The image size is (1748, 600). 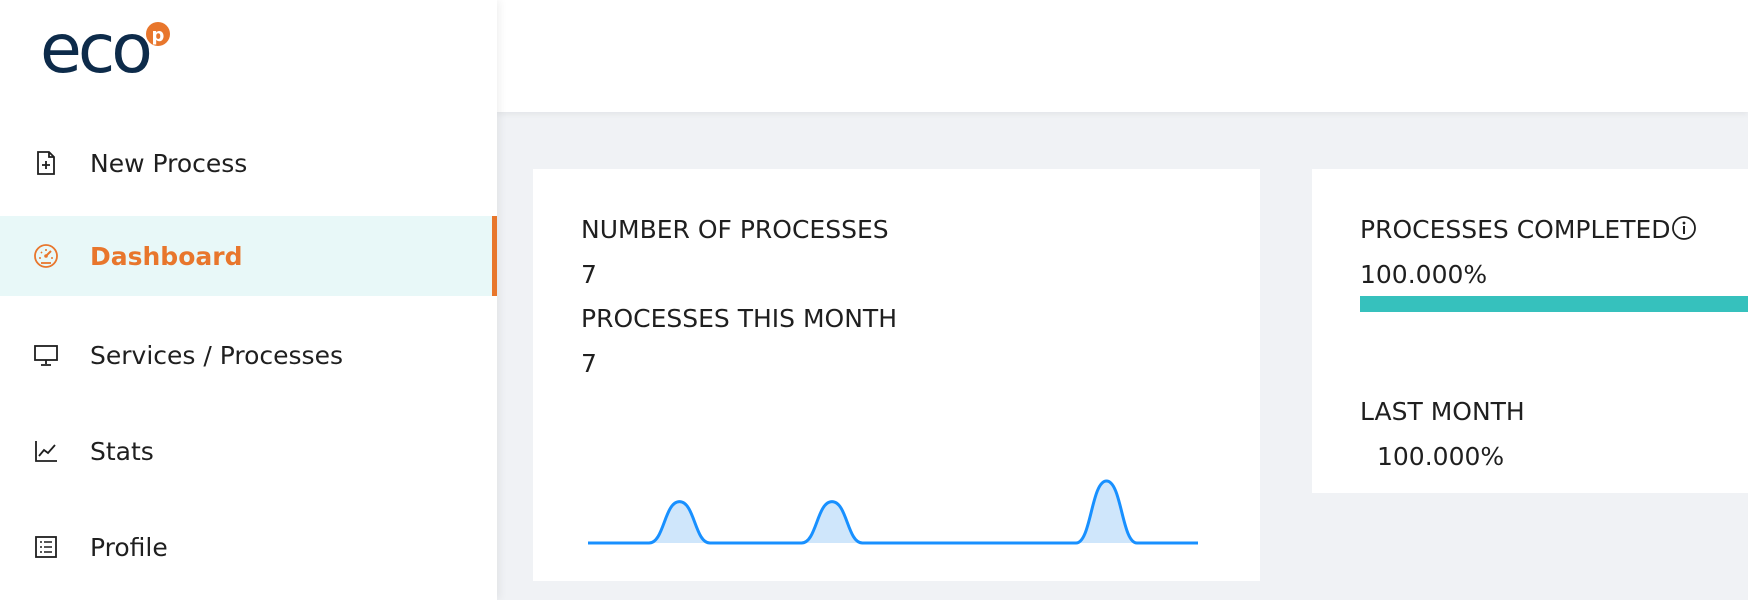 I want to click on sidebar-item-services-processes: Services / Processes, so click(x=248, y=355).